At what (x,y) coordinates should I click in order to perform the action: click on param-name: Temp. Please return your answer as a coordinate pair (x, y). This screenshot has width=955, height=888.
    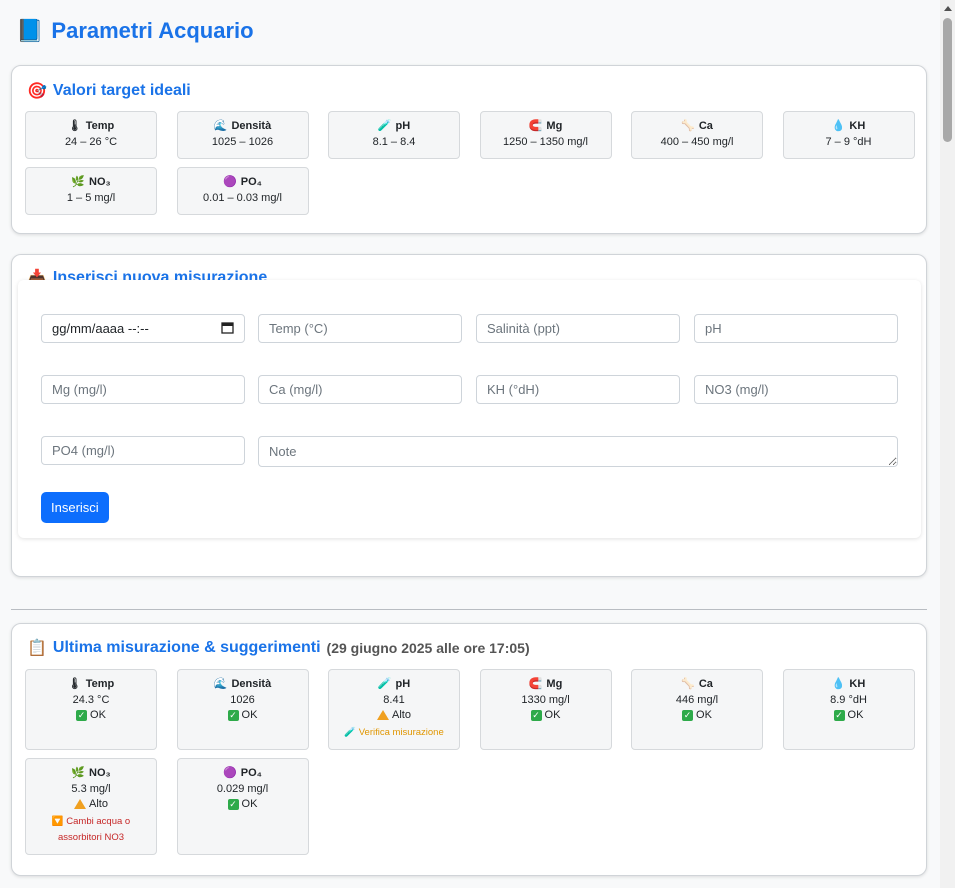
    Looking at the image, I should click on (100, 683).